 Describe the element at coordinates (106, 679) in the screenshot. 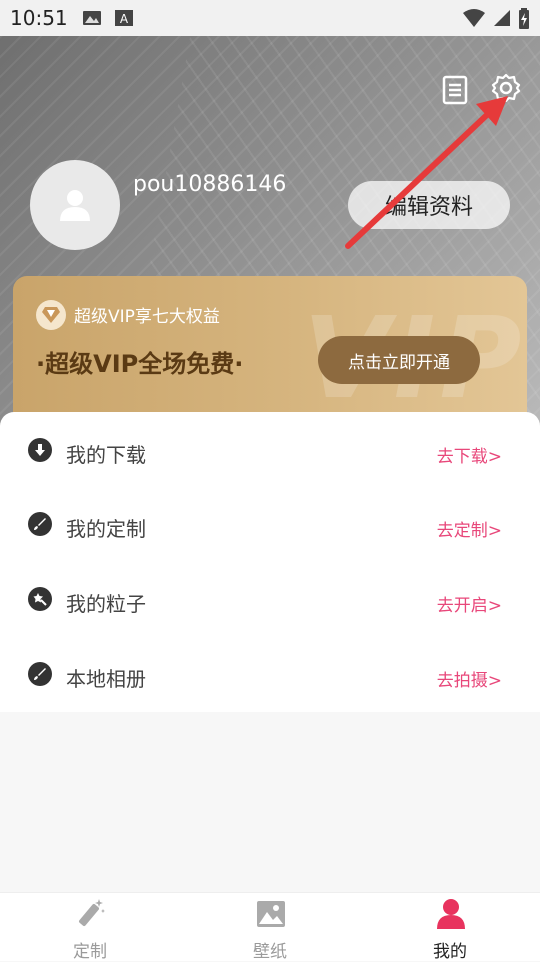

I see `menu-item-label: 本地相册` at that location.